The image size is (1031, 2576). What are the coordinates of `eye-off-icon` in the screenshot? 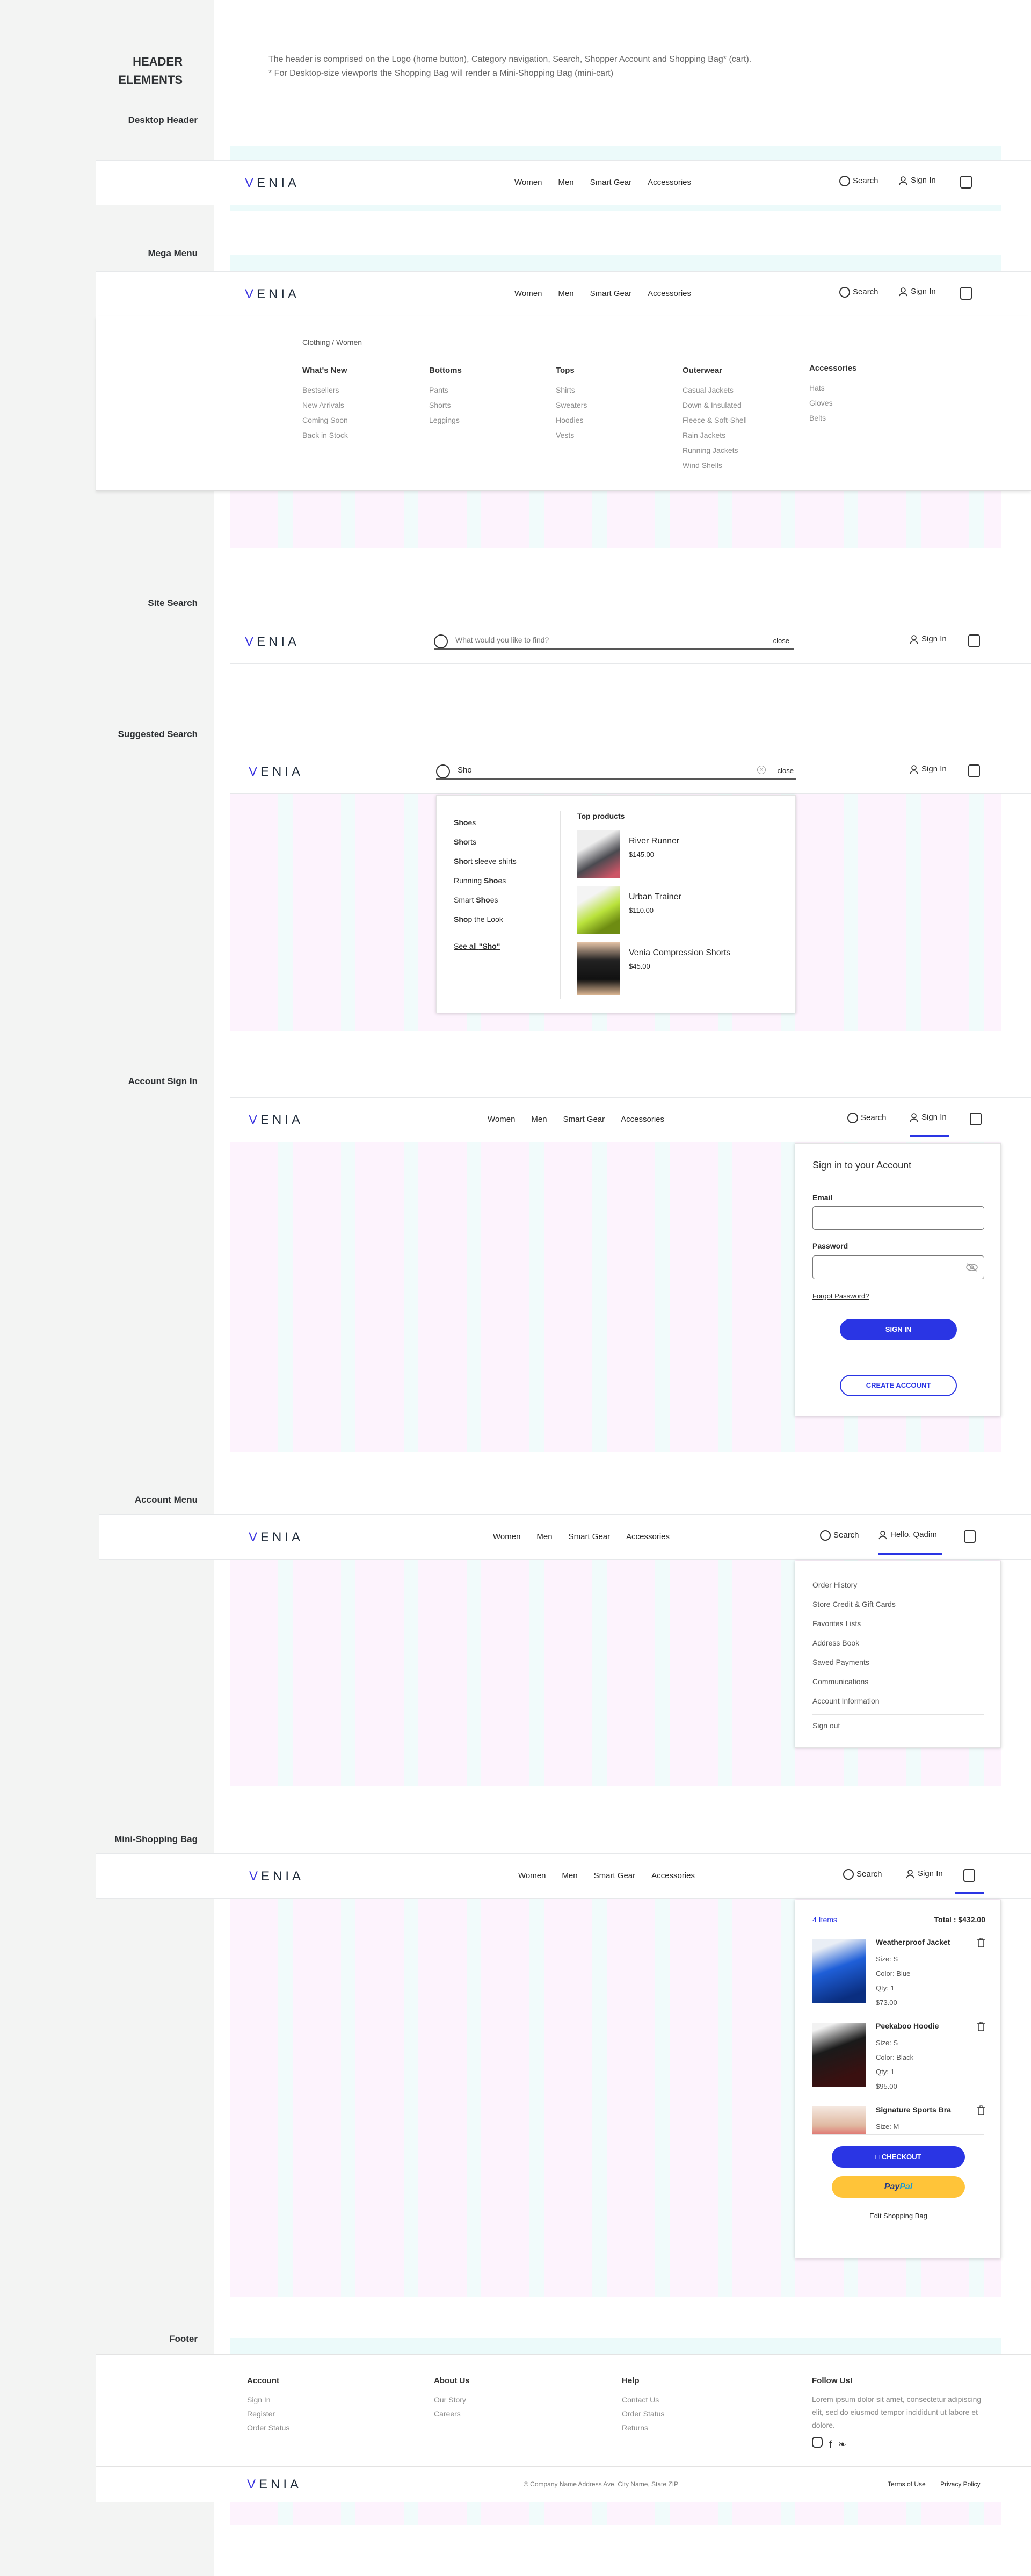 It's located at (971, 1267).